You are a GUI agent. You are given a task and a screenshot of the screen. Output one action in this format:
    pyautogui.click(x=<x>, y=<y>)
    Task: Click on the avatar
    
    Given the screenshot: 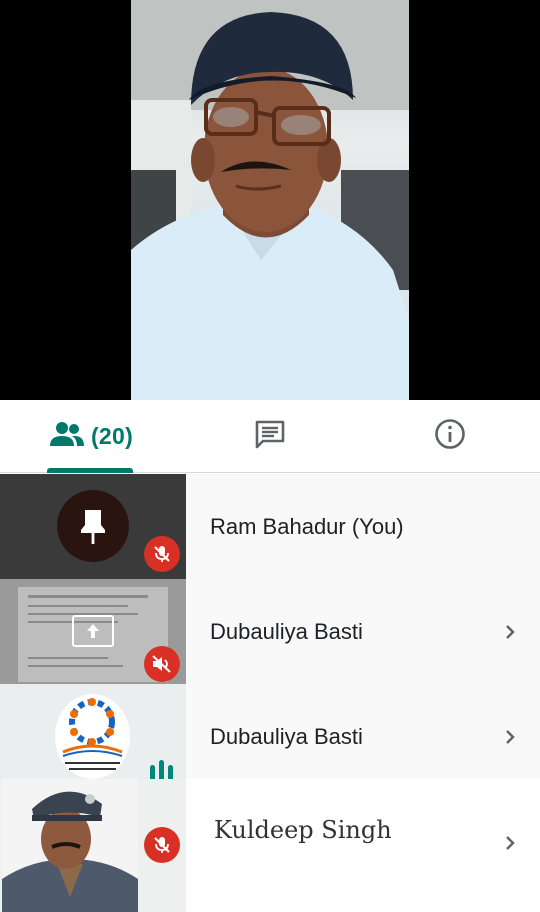 What is the action you would take?
    pyautogui.click(x=93, y=526)
    